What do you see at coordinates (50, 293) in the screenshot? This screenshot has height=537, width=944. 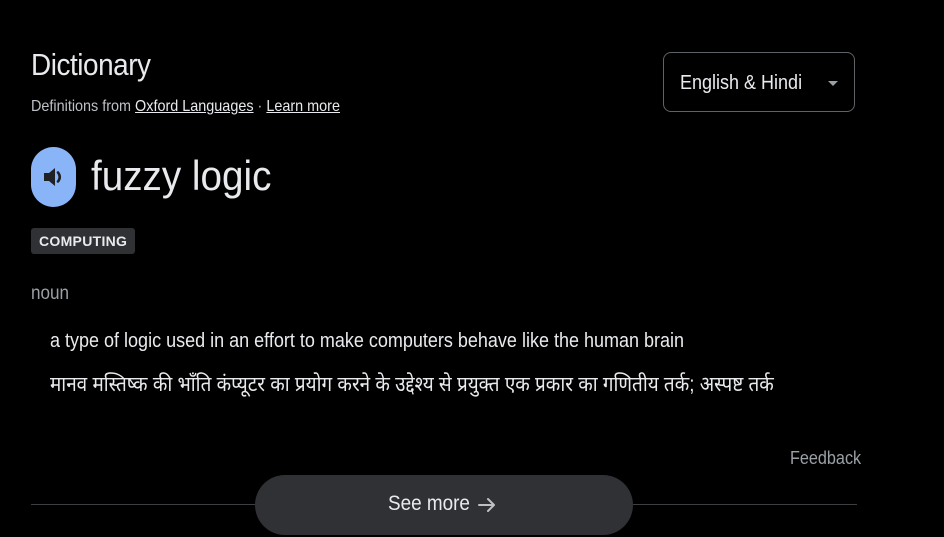 I see `part-of-speech: noun` at bounding box center [50, 293].